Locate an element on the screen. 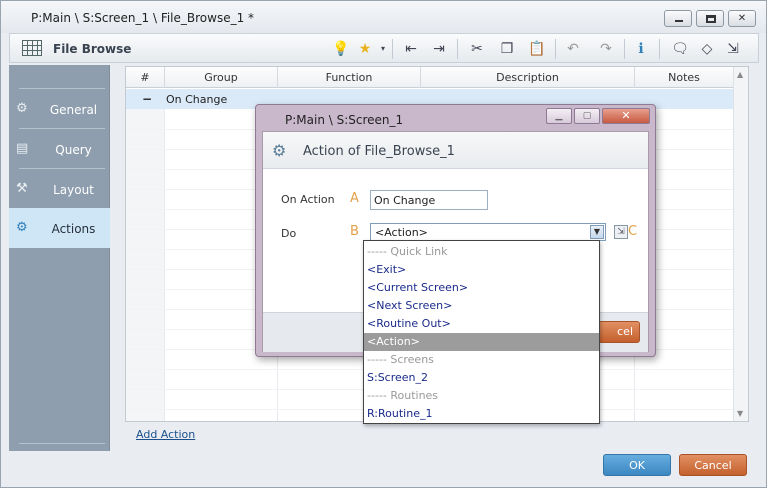  minimize-icon: ▁ is located at coordinates (559, 116).